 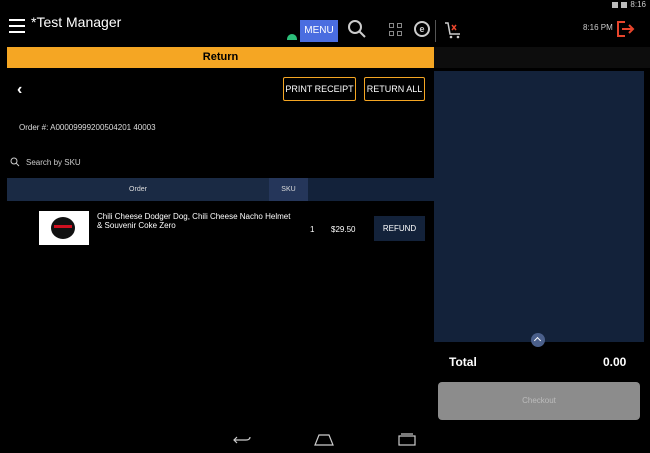 What do you see at coordinates (242, 440) in the screenshot?
I see `nav-back-icon` at bounding box center [242, 440].